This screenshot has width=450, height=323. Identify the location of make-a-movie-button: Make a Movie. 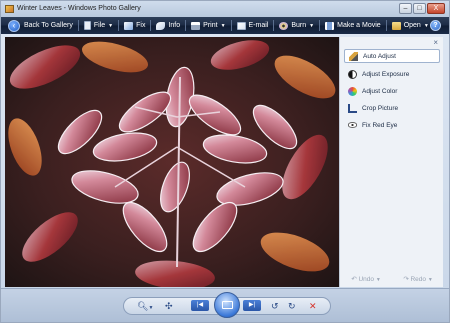
(353, 25).